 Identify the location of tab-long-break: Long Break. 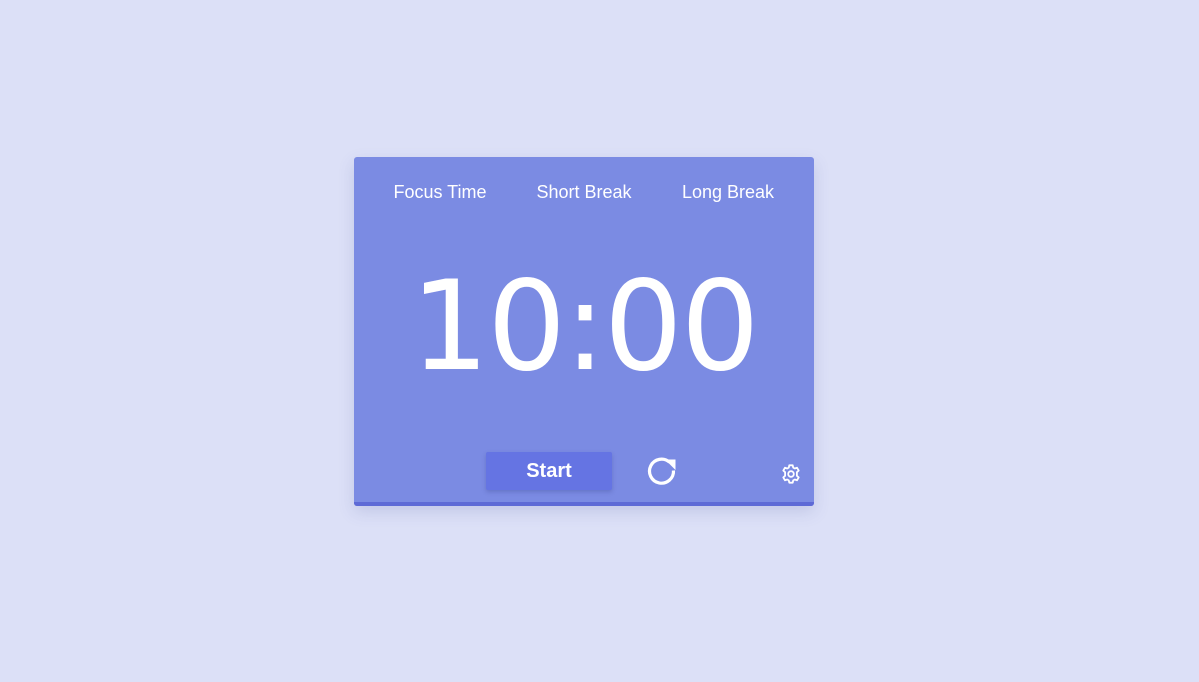
(728, 192).